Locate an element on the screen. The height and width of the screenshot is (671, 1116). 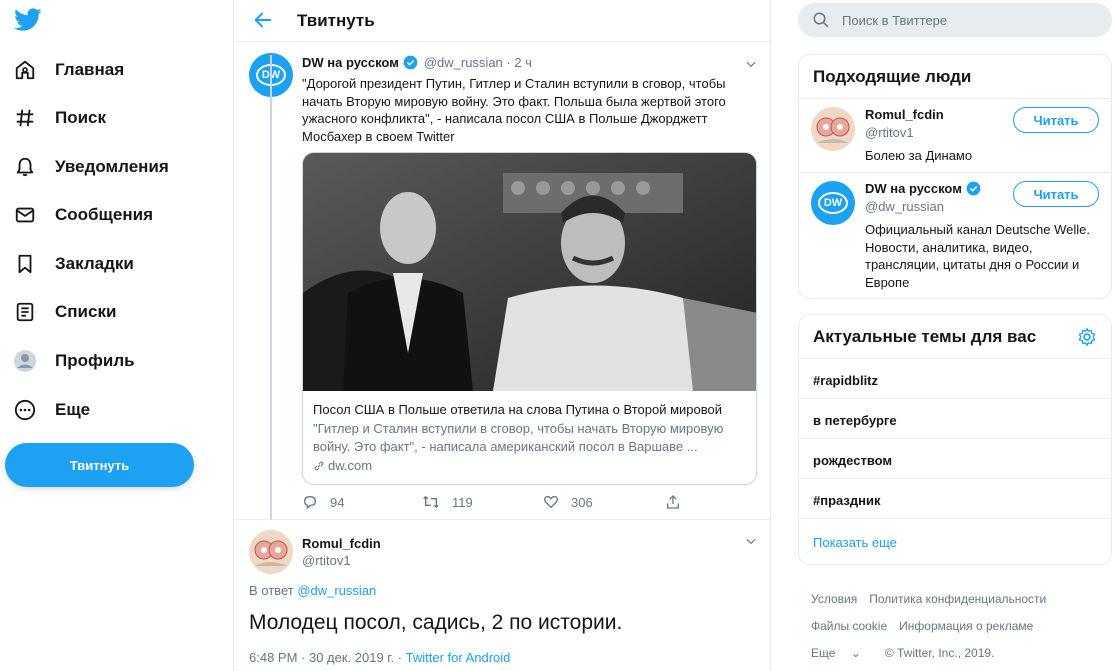
author-name: DW на русском is located at coordinates (350, 62).